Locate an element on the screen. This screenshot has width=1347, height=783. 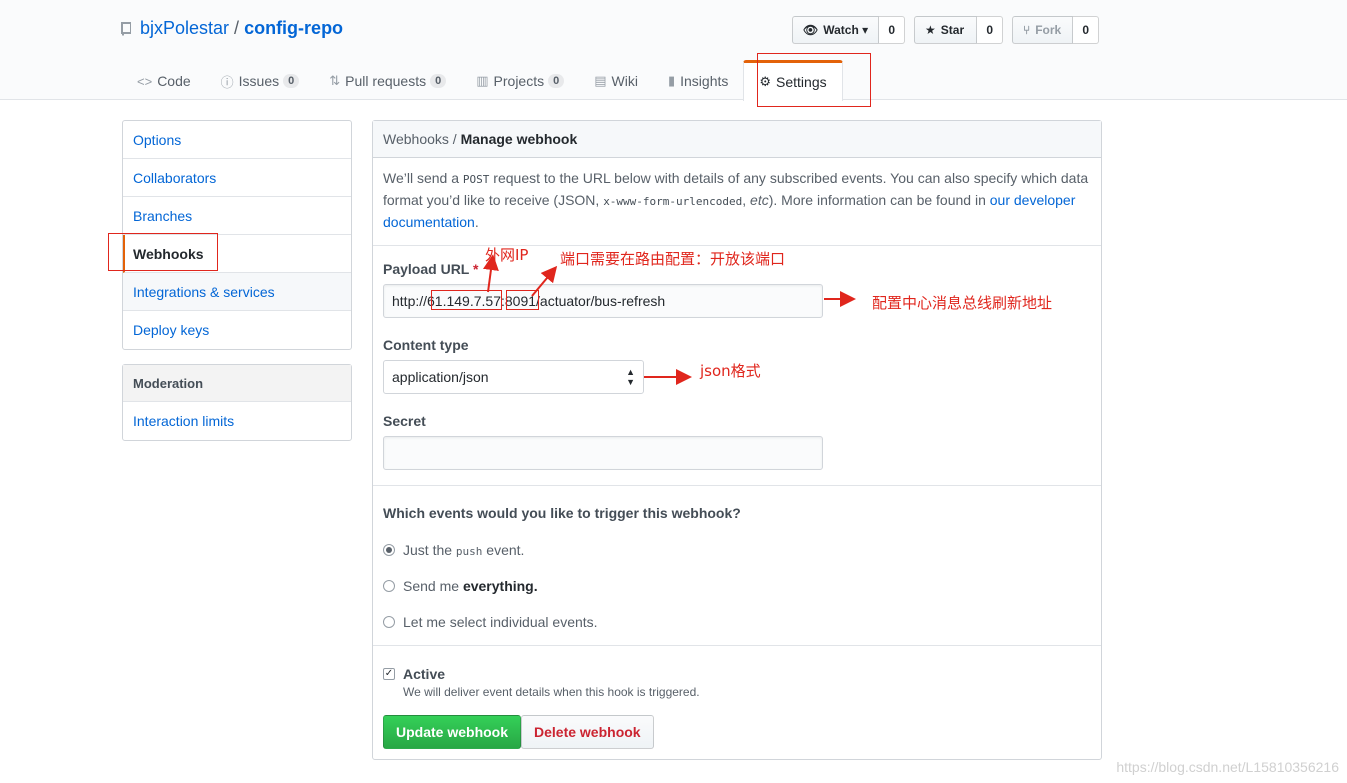
fork-icon: ⑂ is located at coordinates (1027, 30).